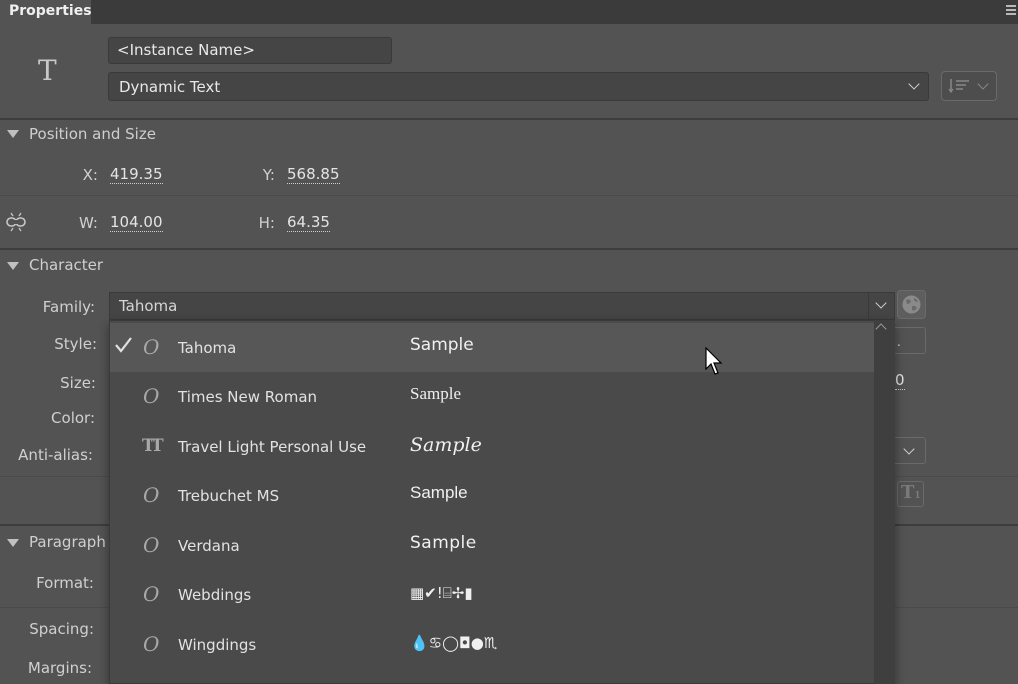  I want to click on text-type-select: Dynamic Text, so click(518, 86).